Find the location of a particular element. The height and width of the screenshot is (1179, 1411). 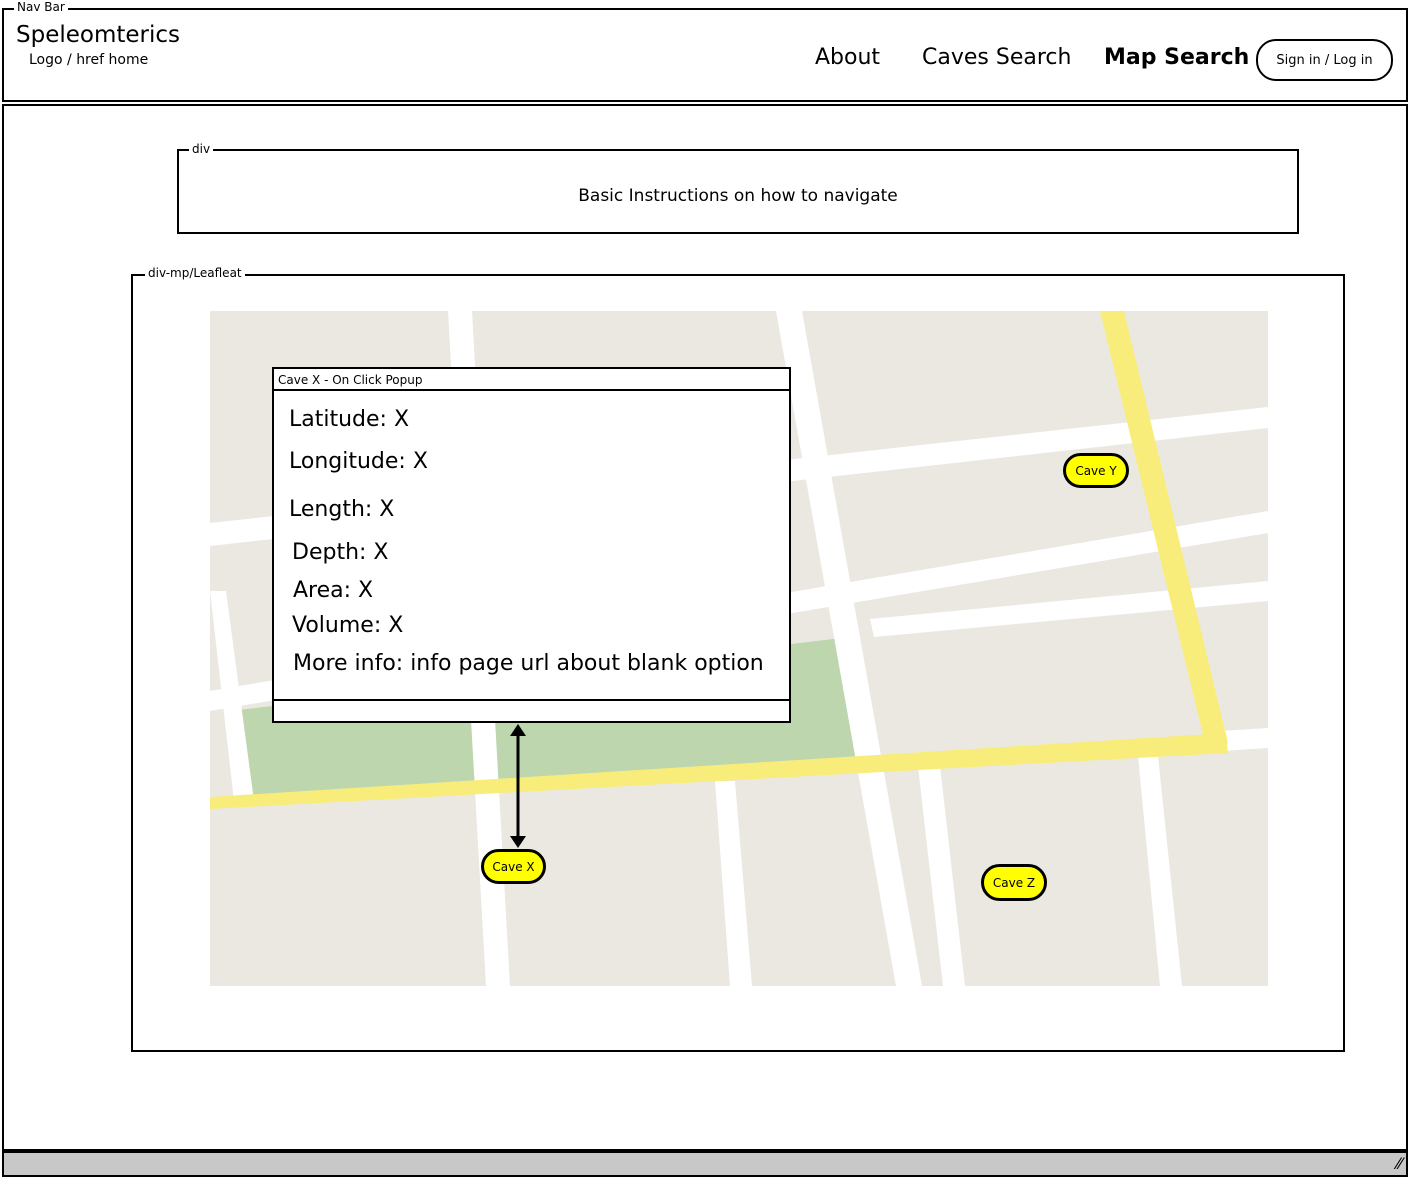

window-status-bar: ⁄⁄ is located at coordinates (705, 1164).